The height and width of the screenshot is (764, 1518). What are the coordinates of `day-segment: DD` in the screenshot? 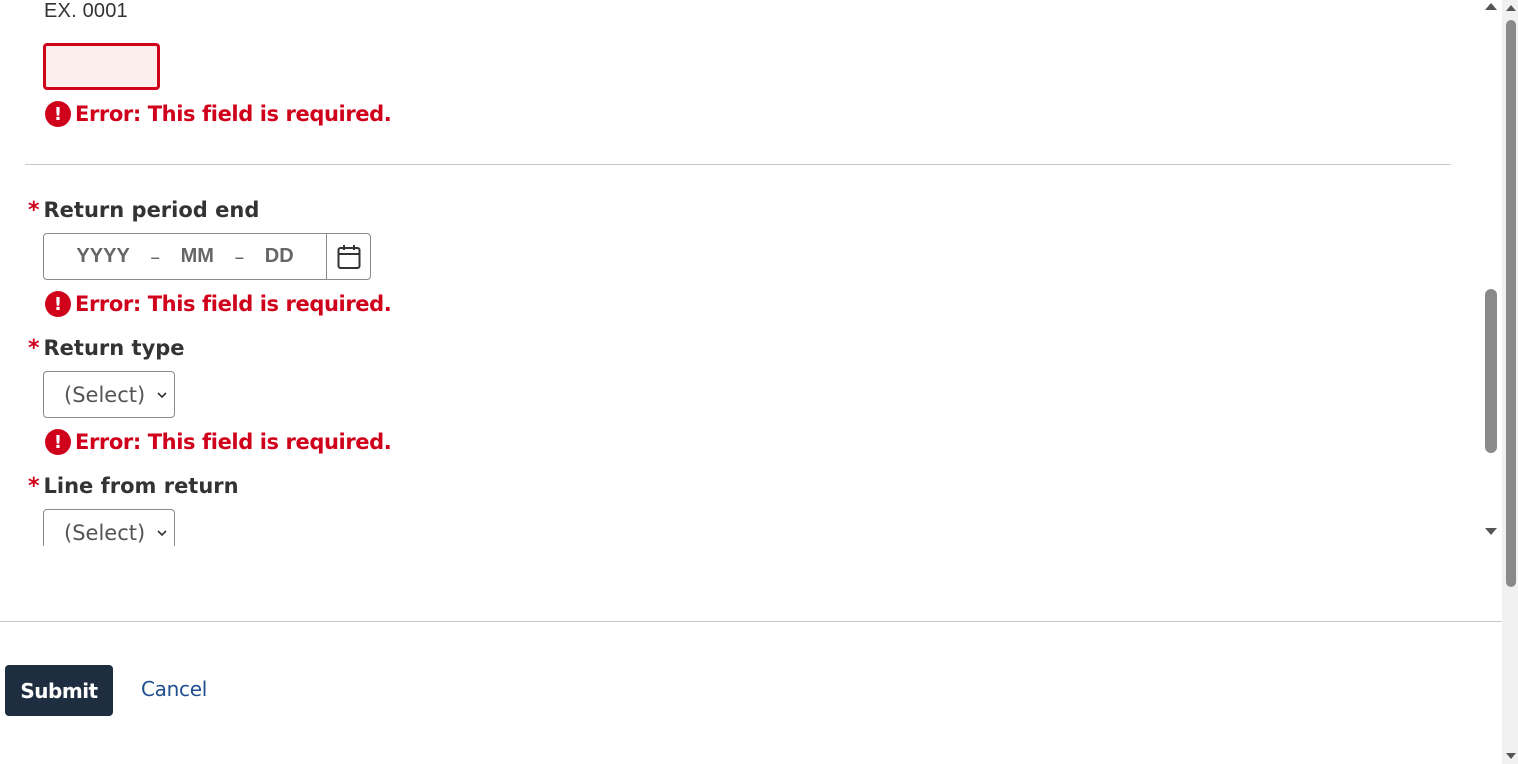 It's located at (279, 256).